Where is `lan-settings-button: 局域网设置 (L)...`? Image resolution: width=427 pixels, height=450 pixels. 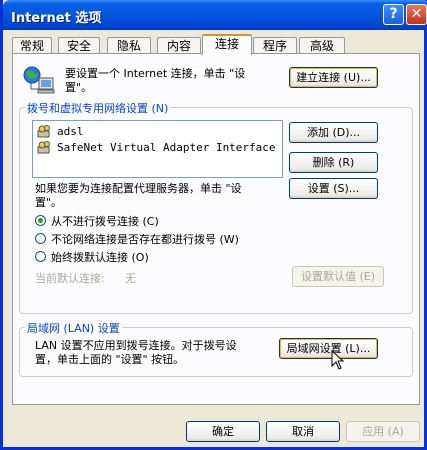 lan-settings-button: 局域网设置 (L)... is located at coordinates (328, 348).